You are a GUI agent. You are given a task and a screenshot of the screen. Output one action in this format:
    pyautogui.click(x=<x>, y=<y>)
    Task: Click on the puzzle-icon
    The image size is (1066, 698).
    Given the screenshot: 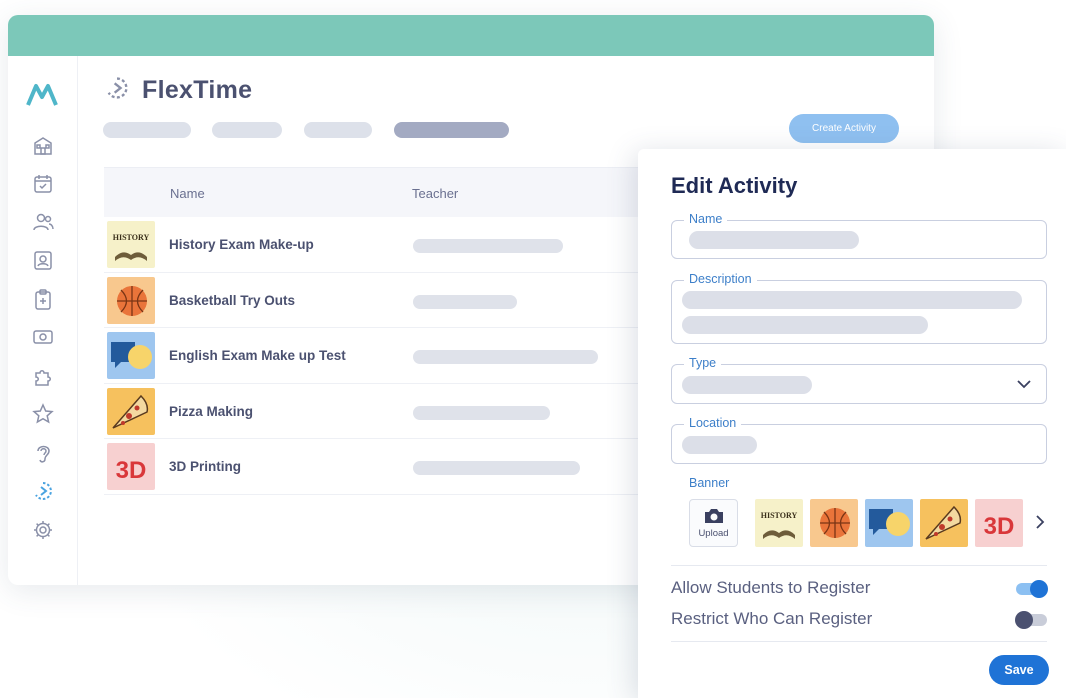 What is the action you would take?
    pyautogui.click(x=43, y=376)
    